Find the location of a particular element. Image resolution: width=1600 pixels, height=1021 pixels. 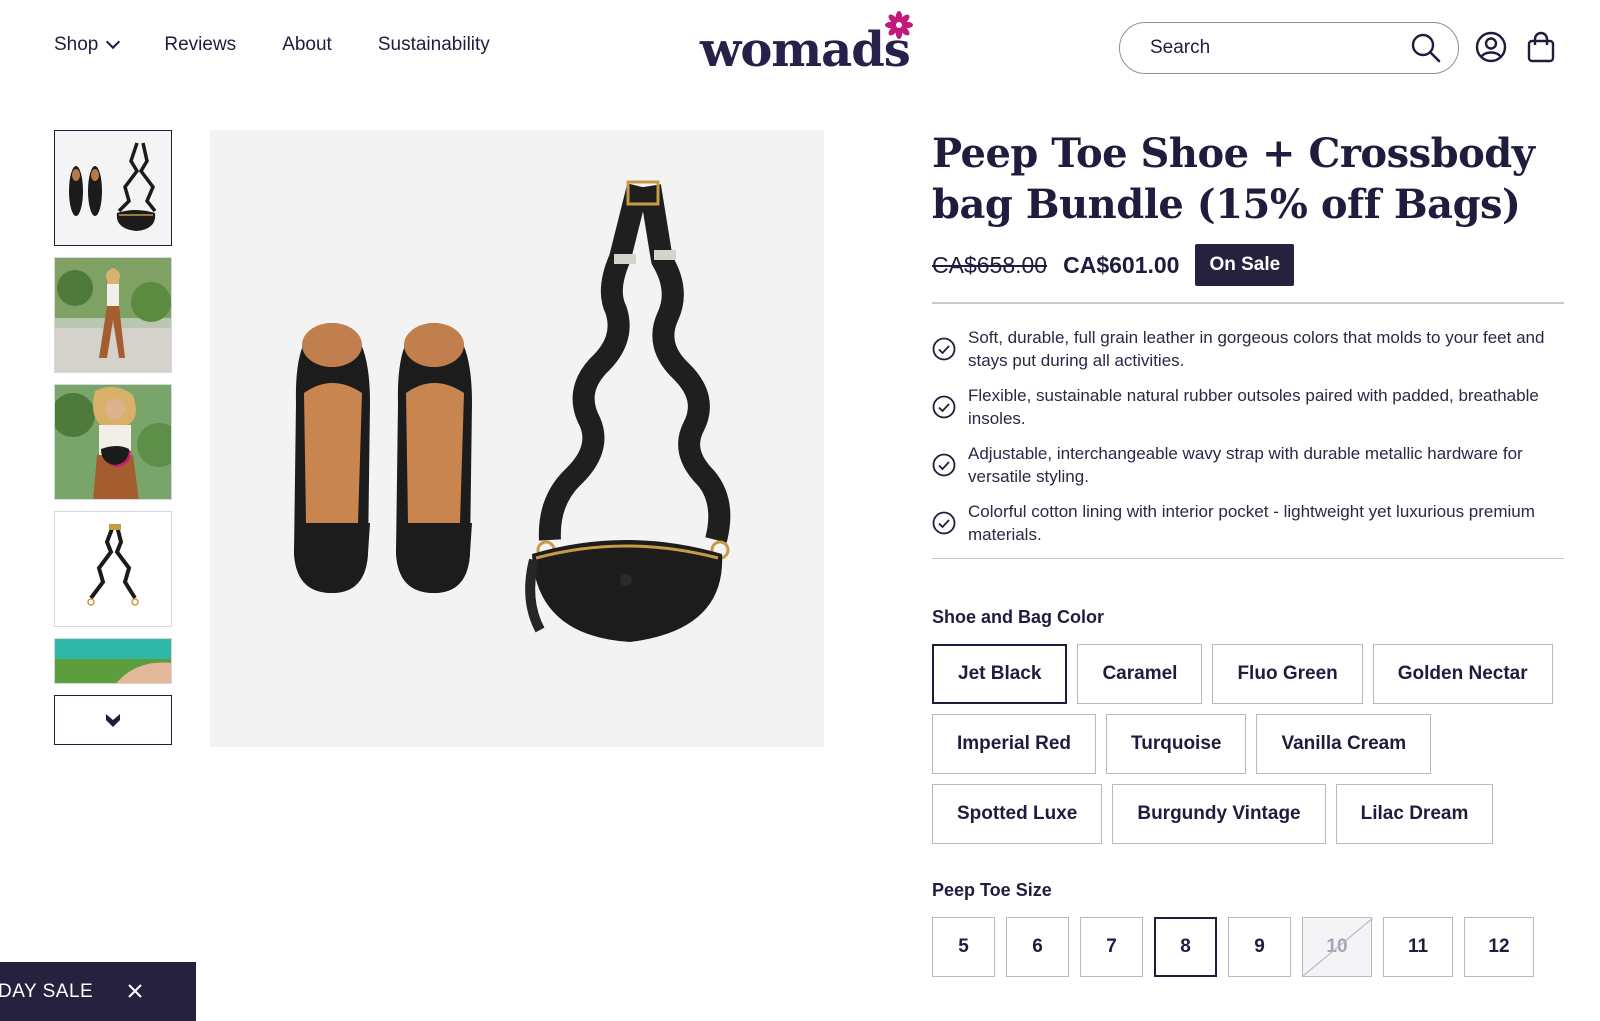

nav-shop-label: Shop is located at coordinates (76, 44).